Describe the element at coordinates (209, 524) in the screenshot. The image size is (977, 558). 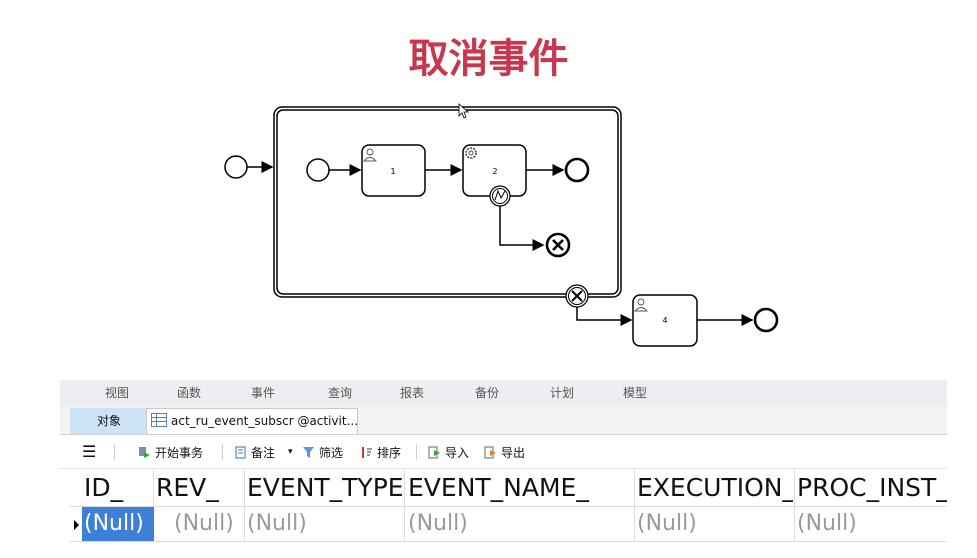
I see `grid-cell-rev: (Null)` at that location.